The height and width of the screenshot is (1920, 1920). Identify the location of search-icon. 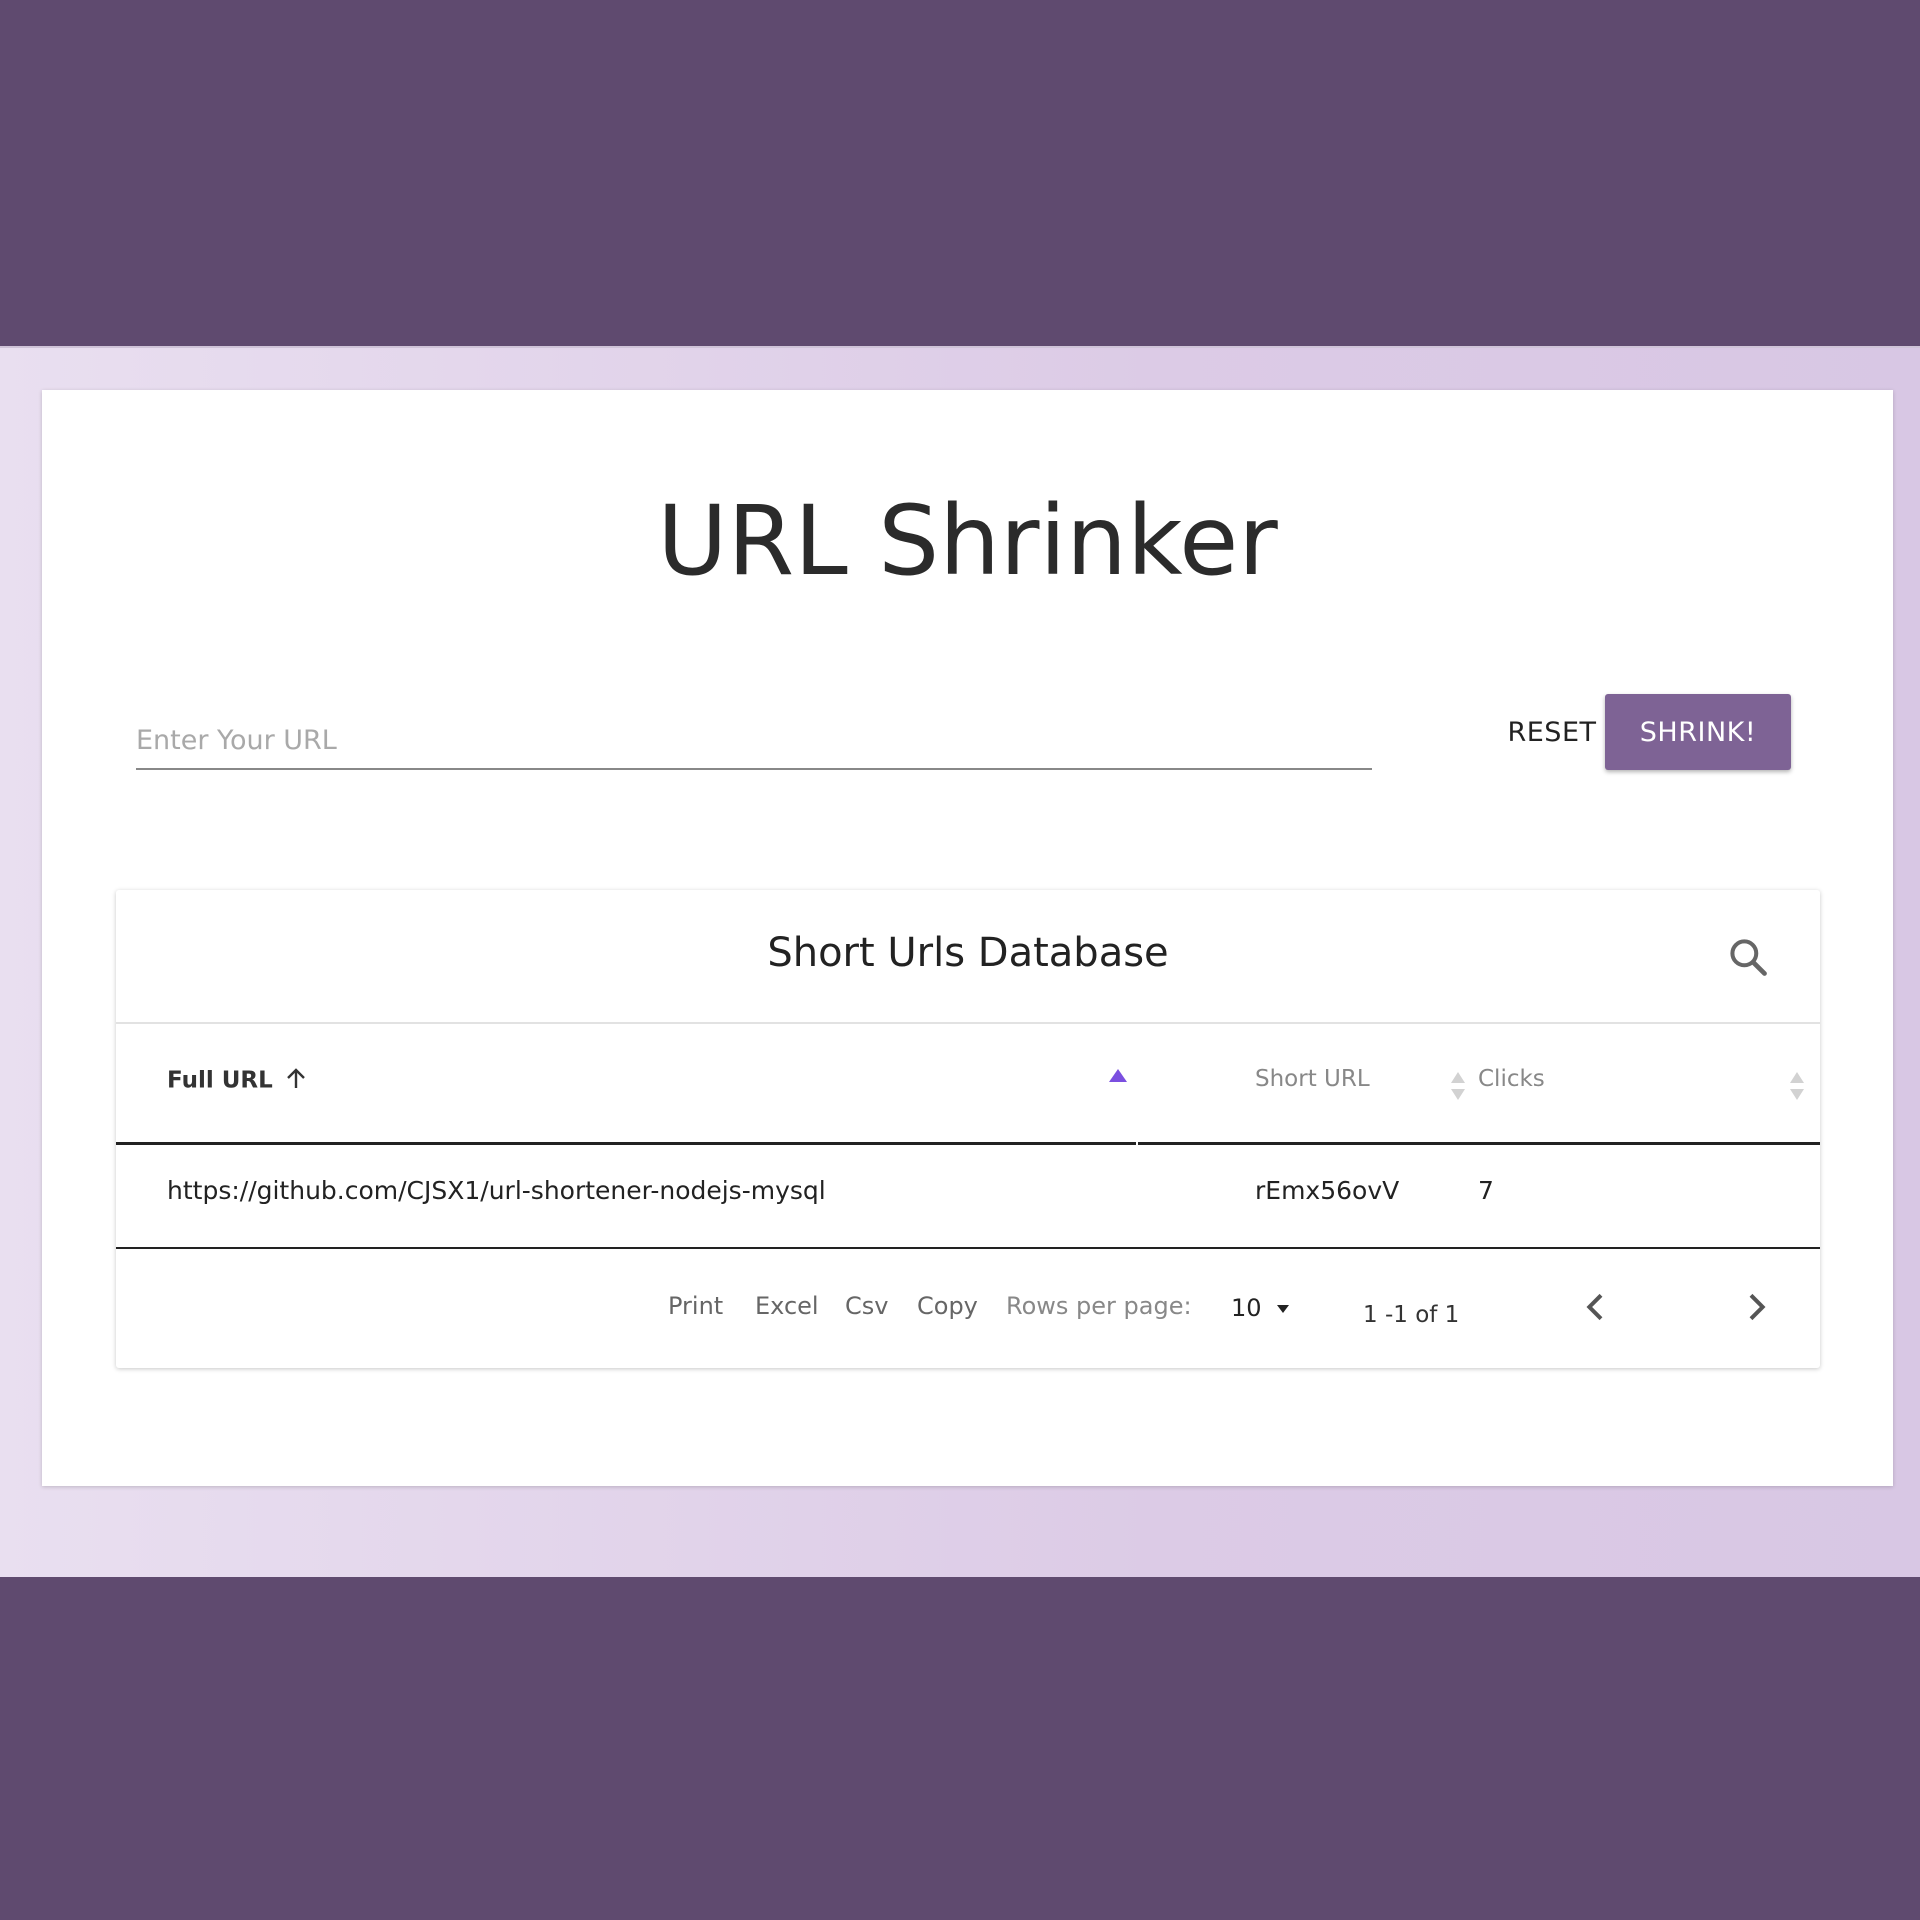
(1748, 957).